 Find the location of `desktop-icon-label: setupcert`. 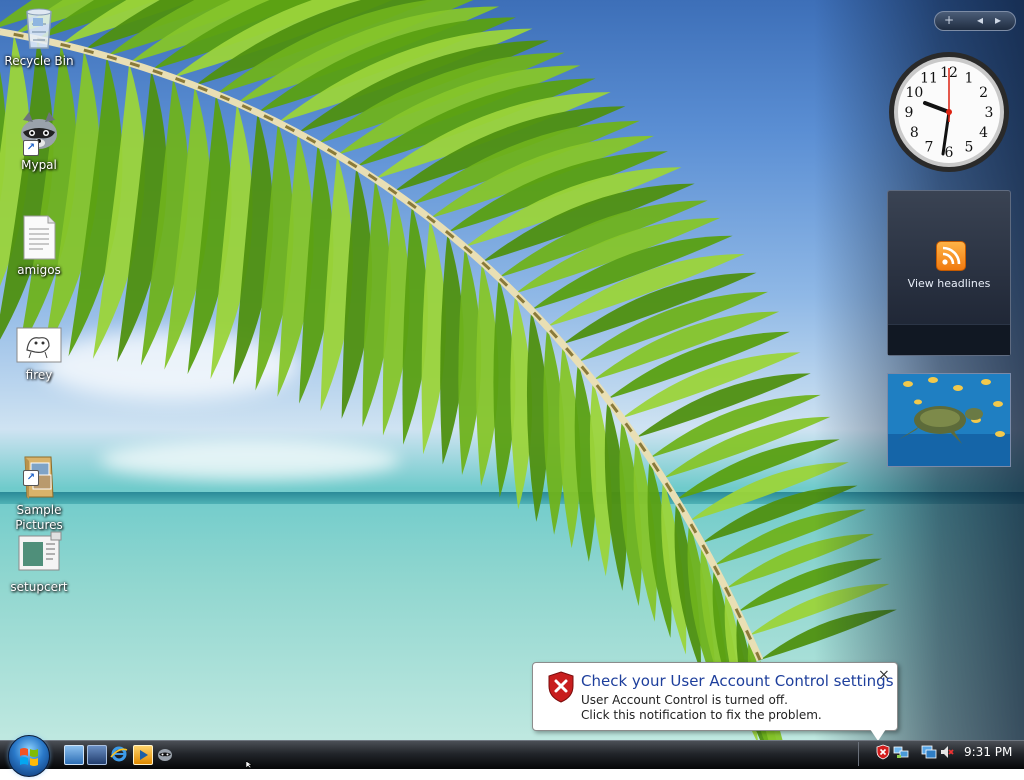

desktop-icon-label: setupcert is located at coordinates (39, 587).